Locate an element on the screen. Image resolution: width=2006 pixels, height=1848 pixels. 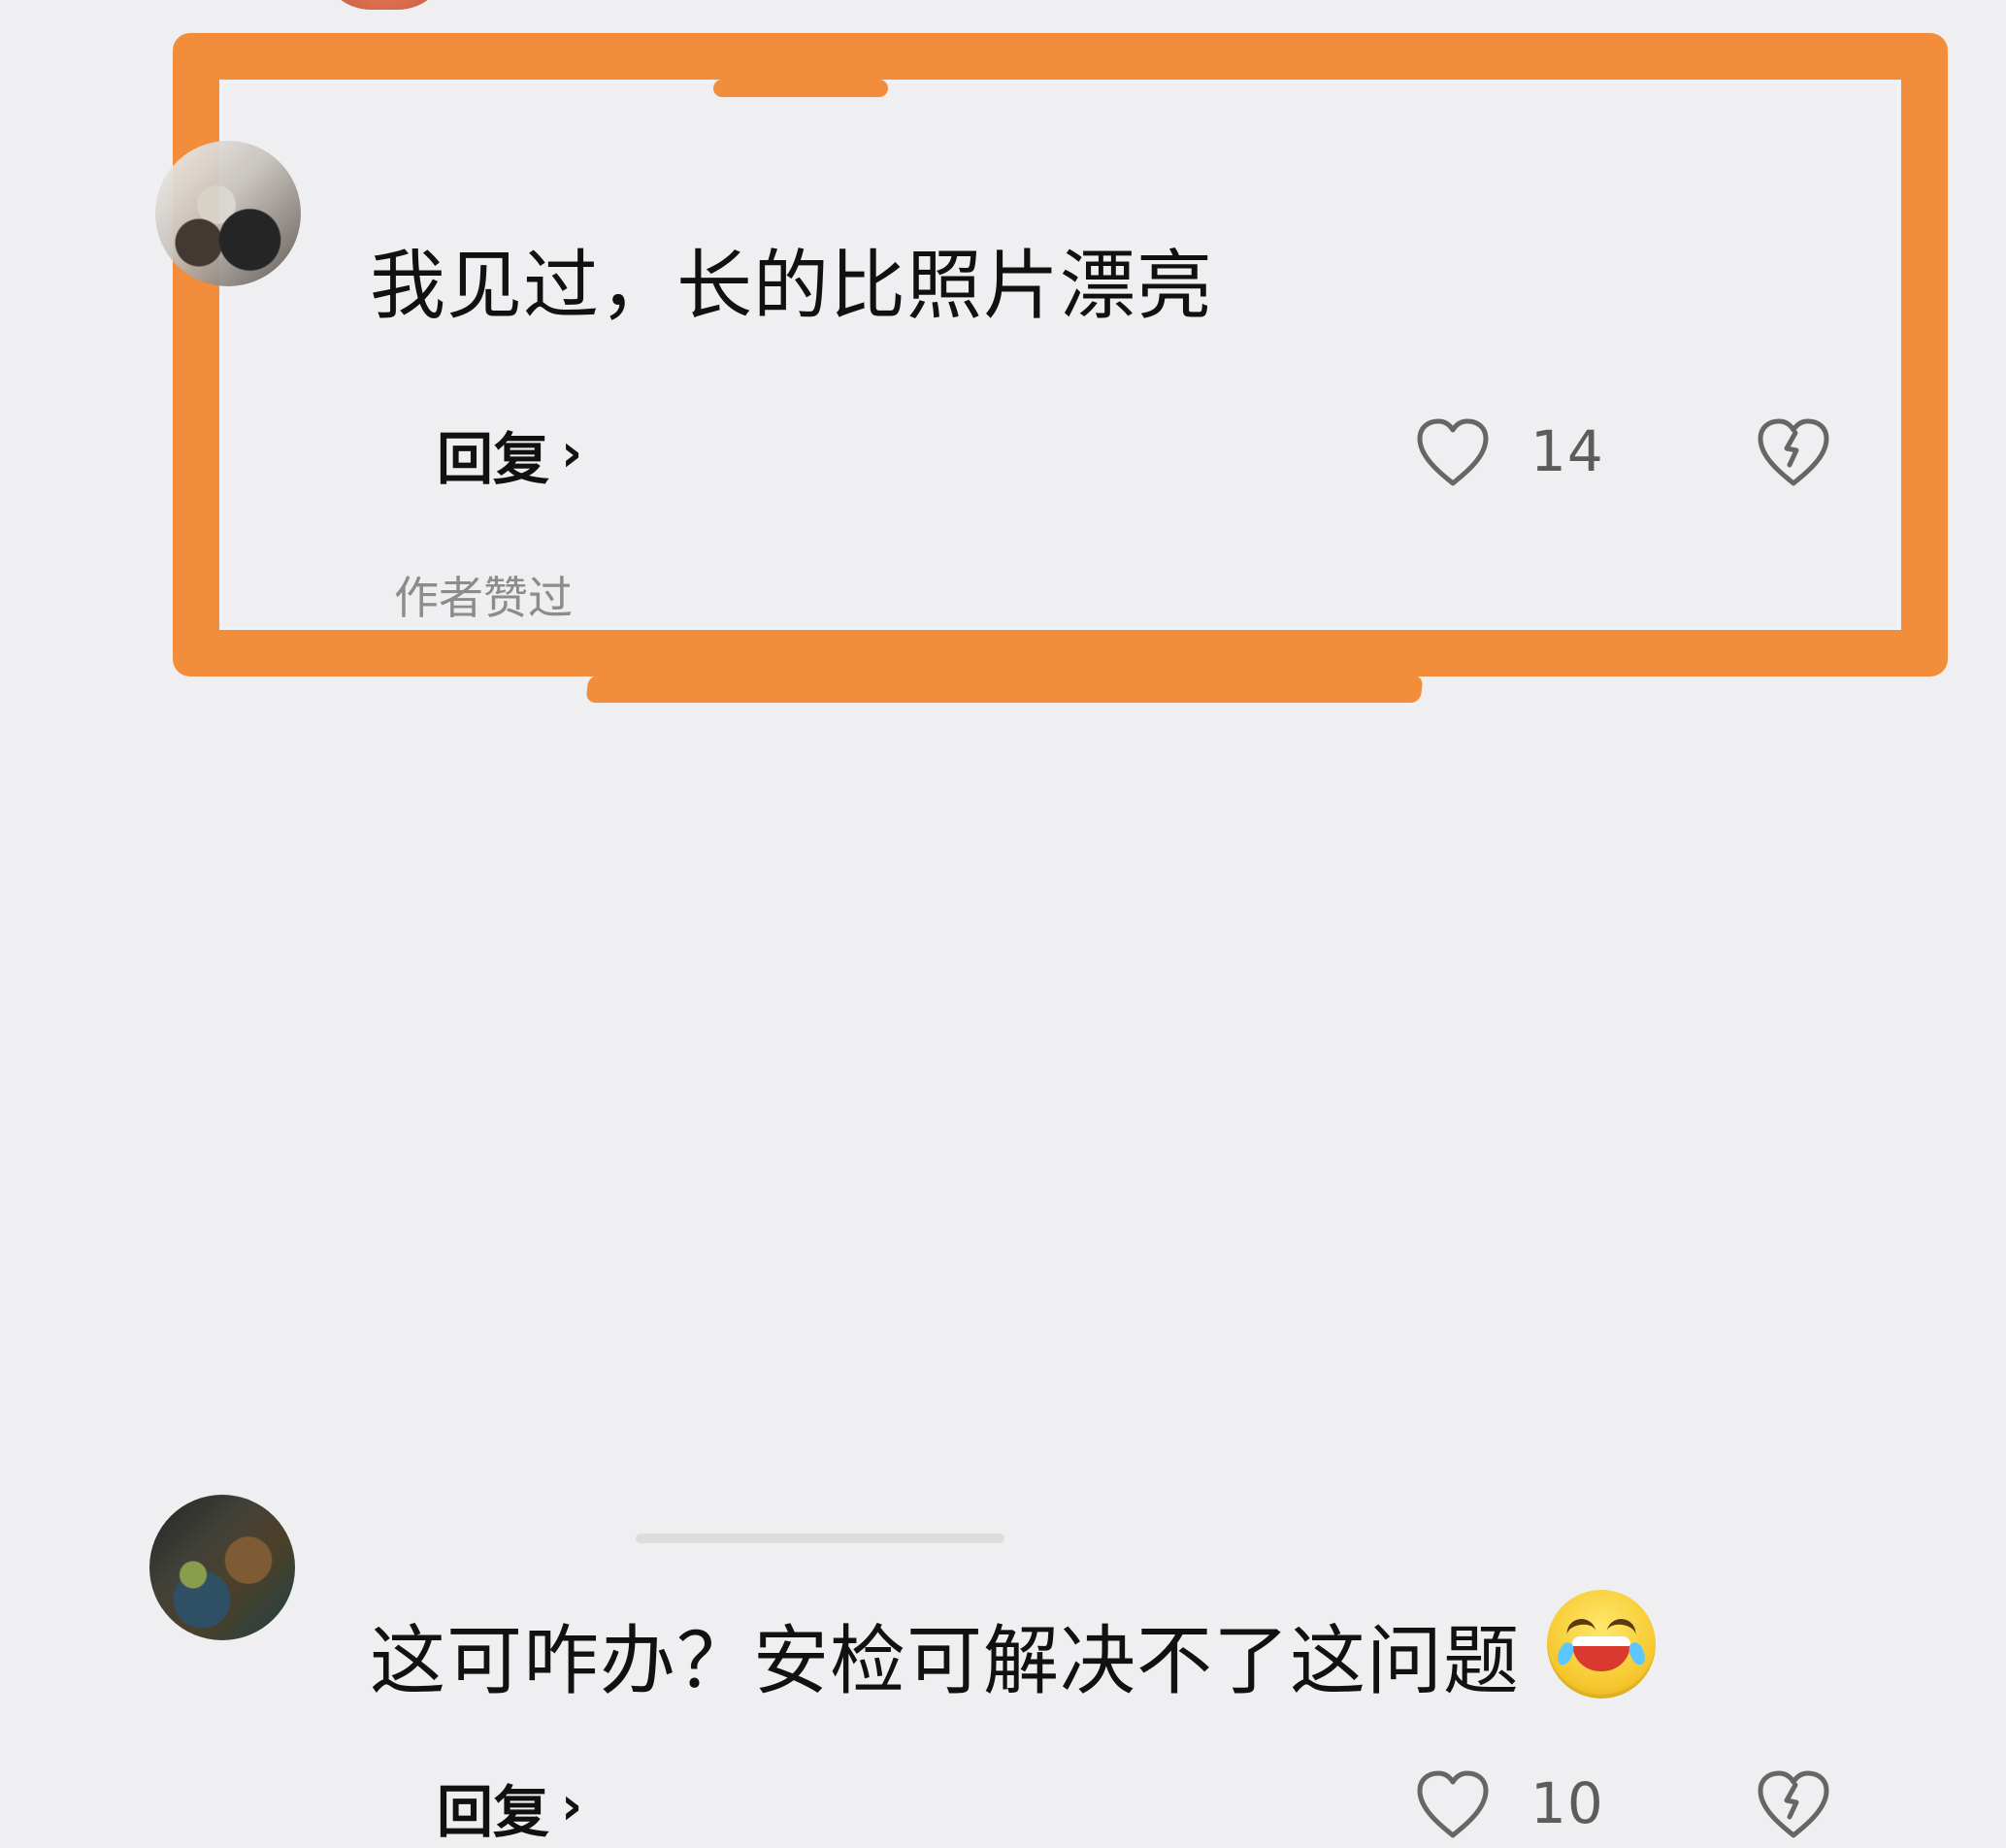
laughing-tears-emoji-icon is located at coordinates (1601, 1644).